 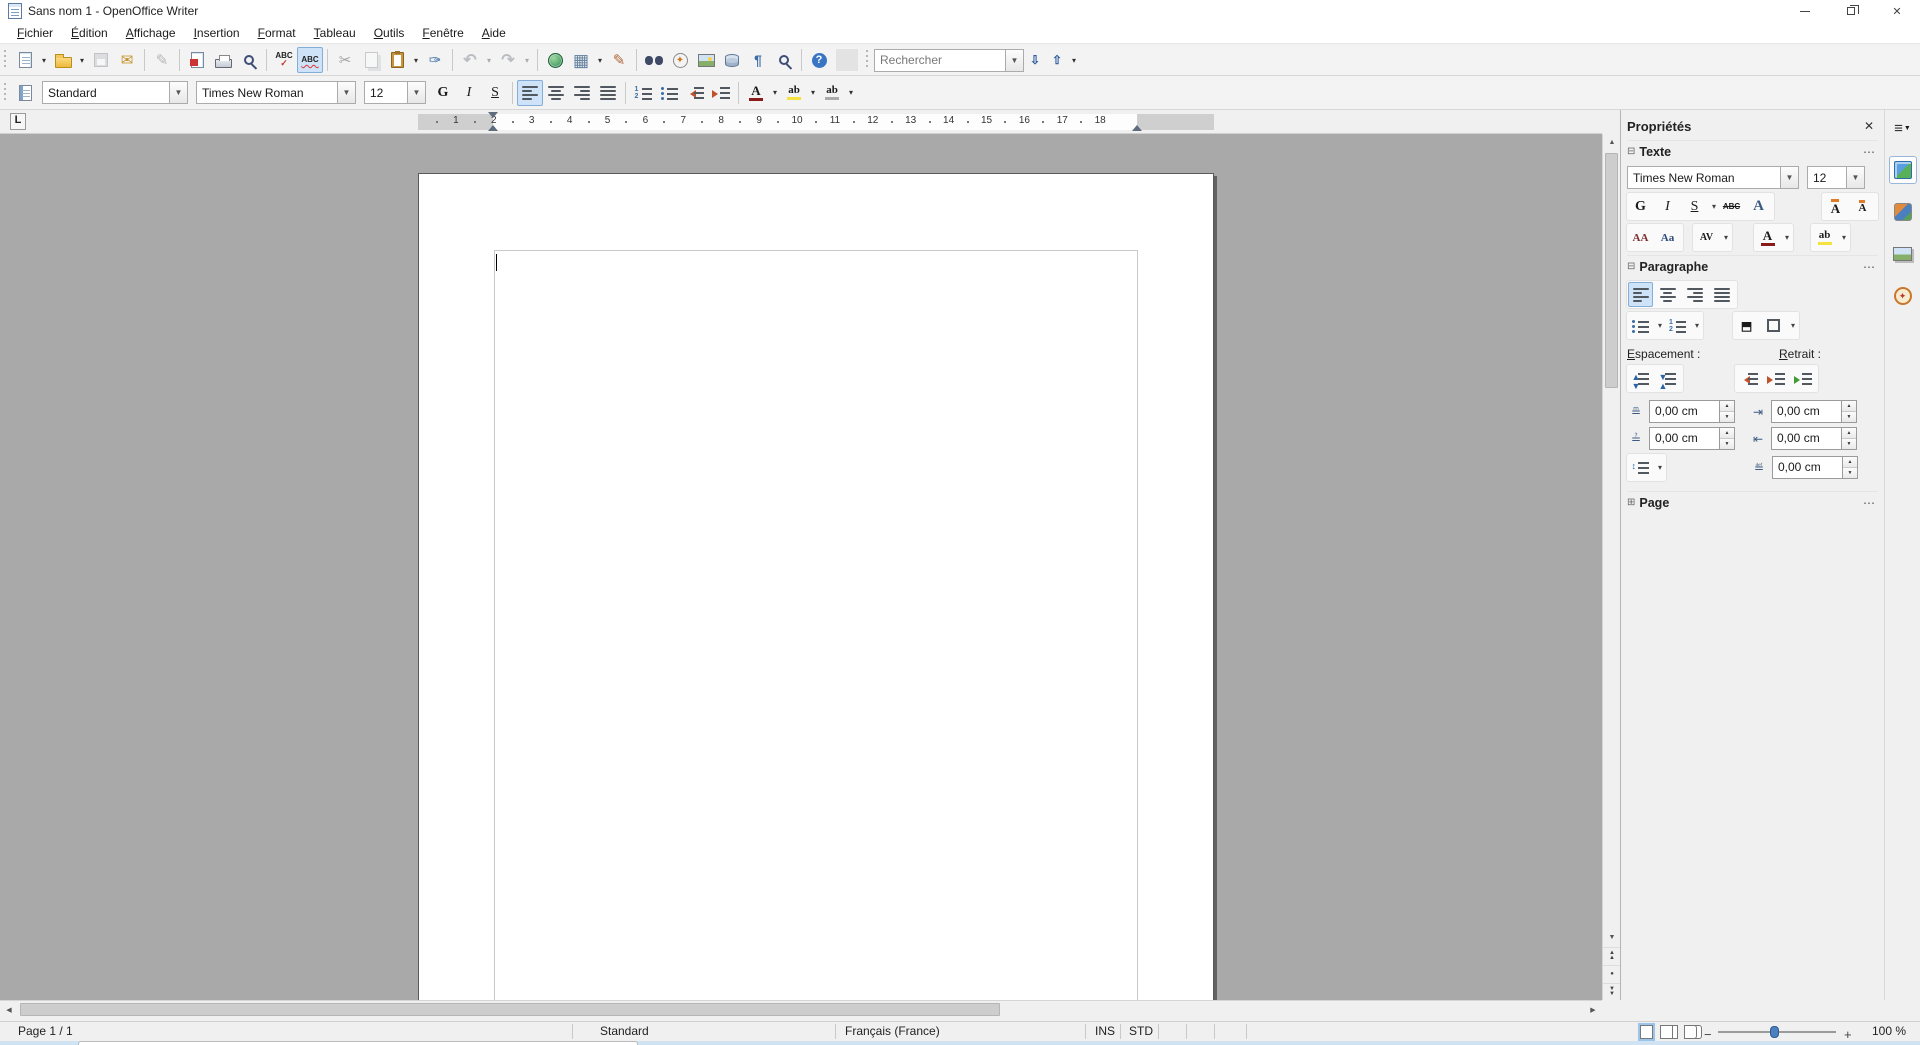 I want to click on align-left-button, so click(x=530, y=92).